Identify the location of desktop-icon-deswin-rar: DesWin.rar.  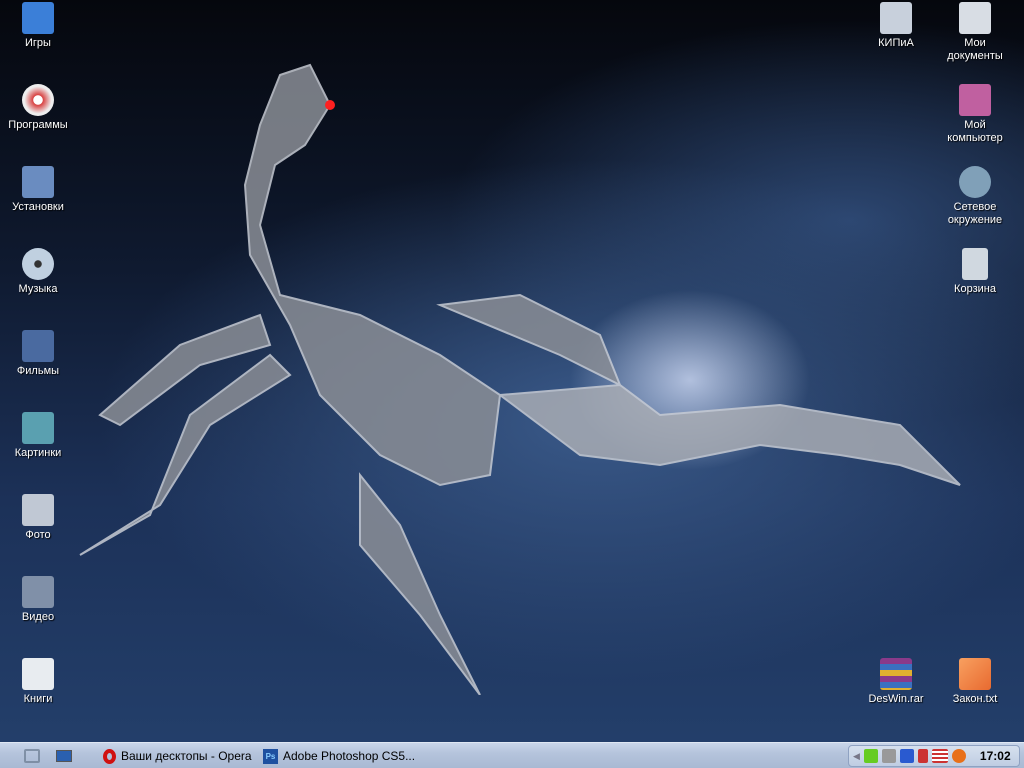
(896, 682).